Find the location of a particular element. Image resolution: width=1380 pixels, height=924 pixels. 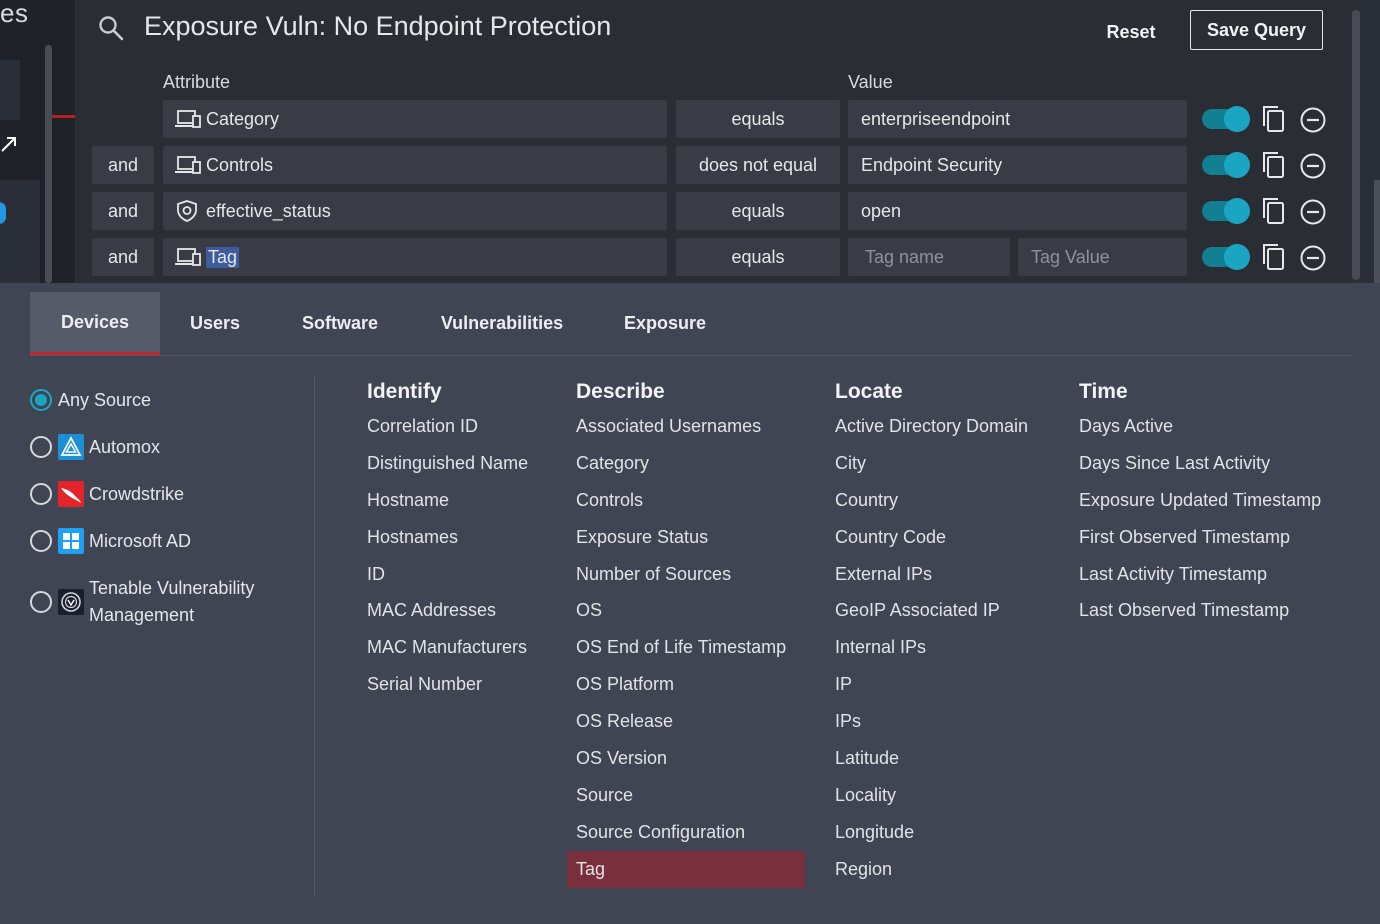

attribute-option: City is located at coordinates (931, 463).